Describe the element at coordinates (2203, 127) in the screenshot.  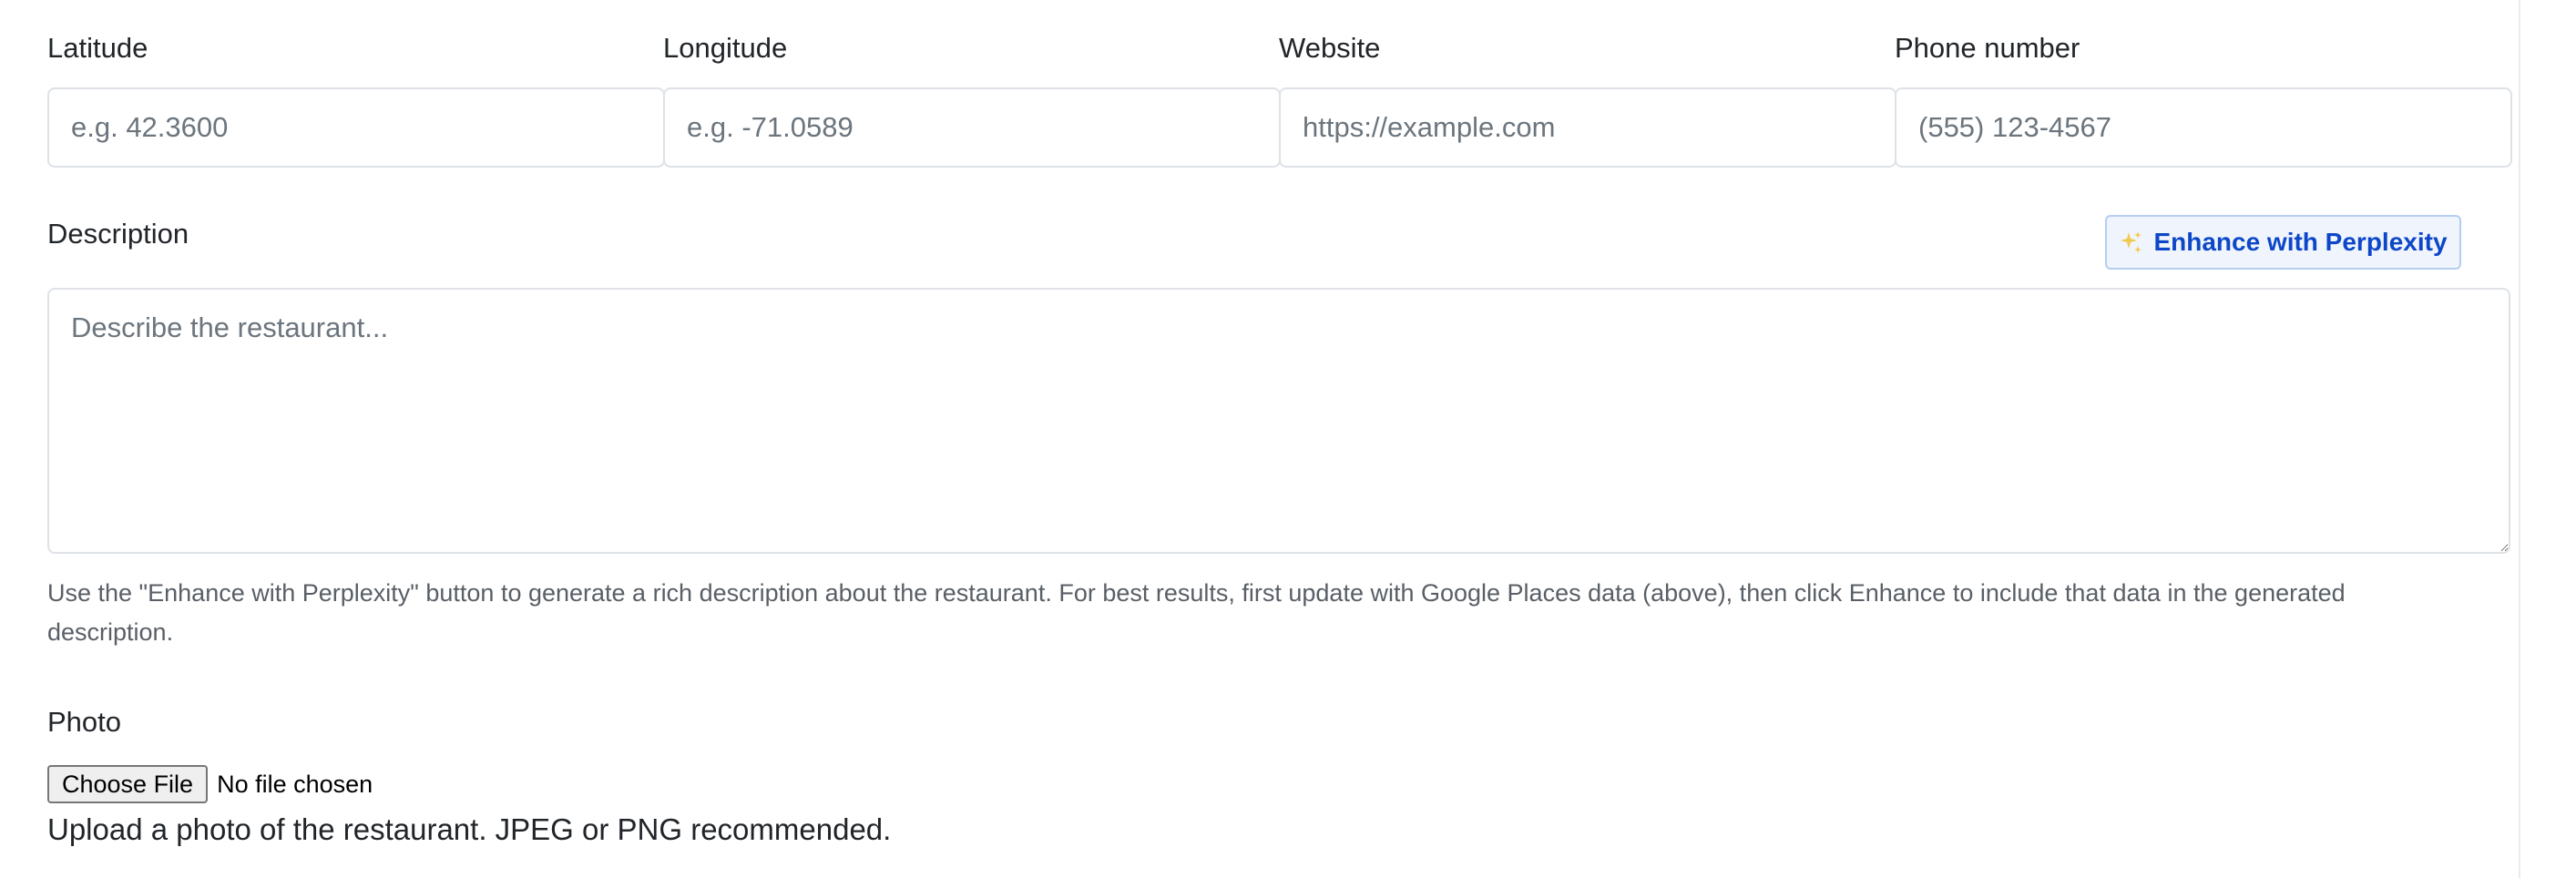
I see `phone-input` at that location.